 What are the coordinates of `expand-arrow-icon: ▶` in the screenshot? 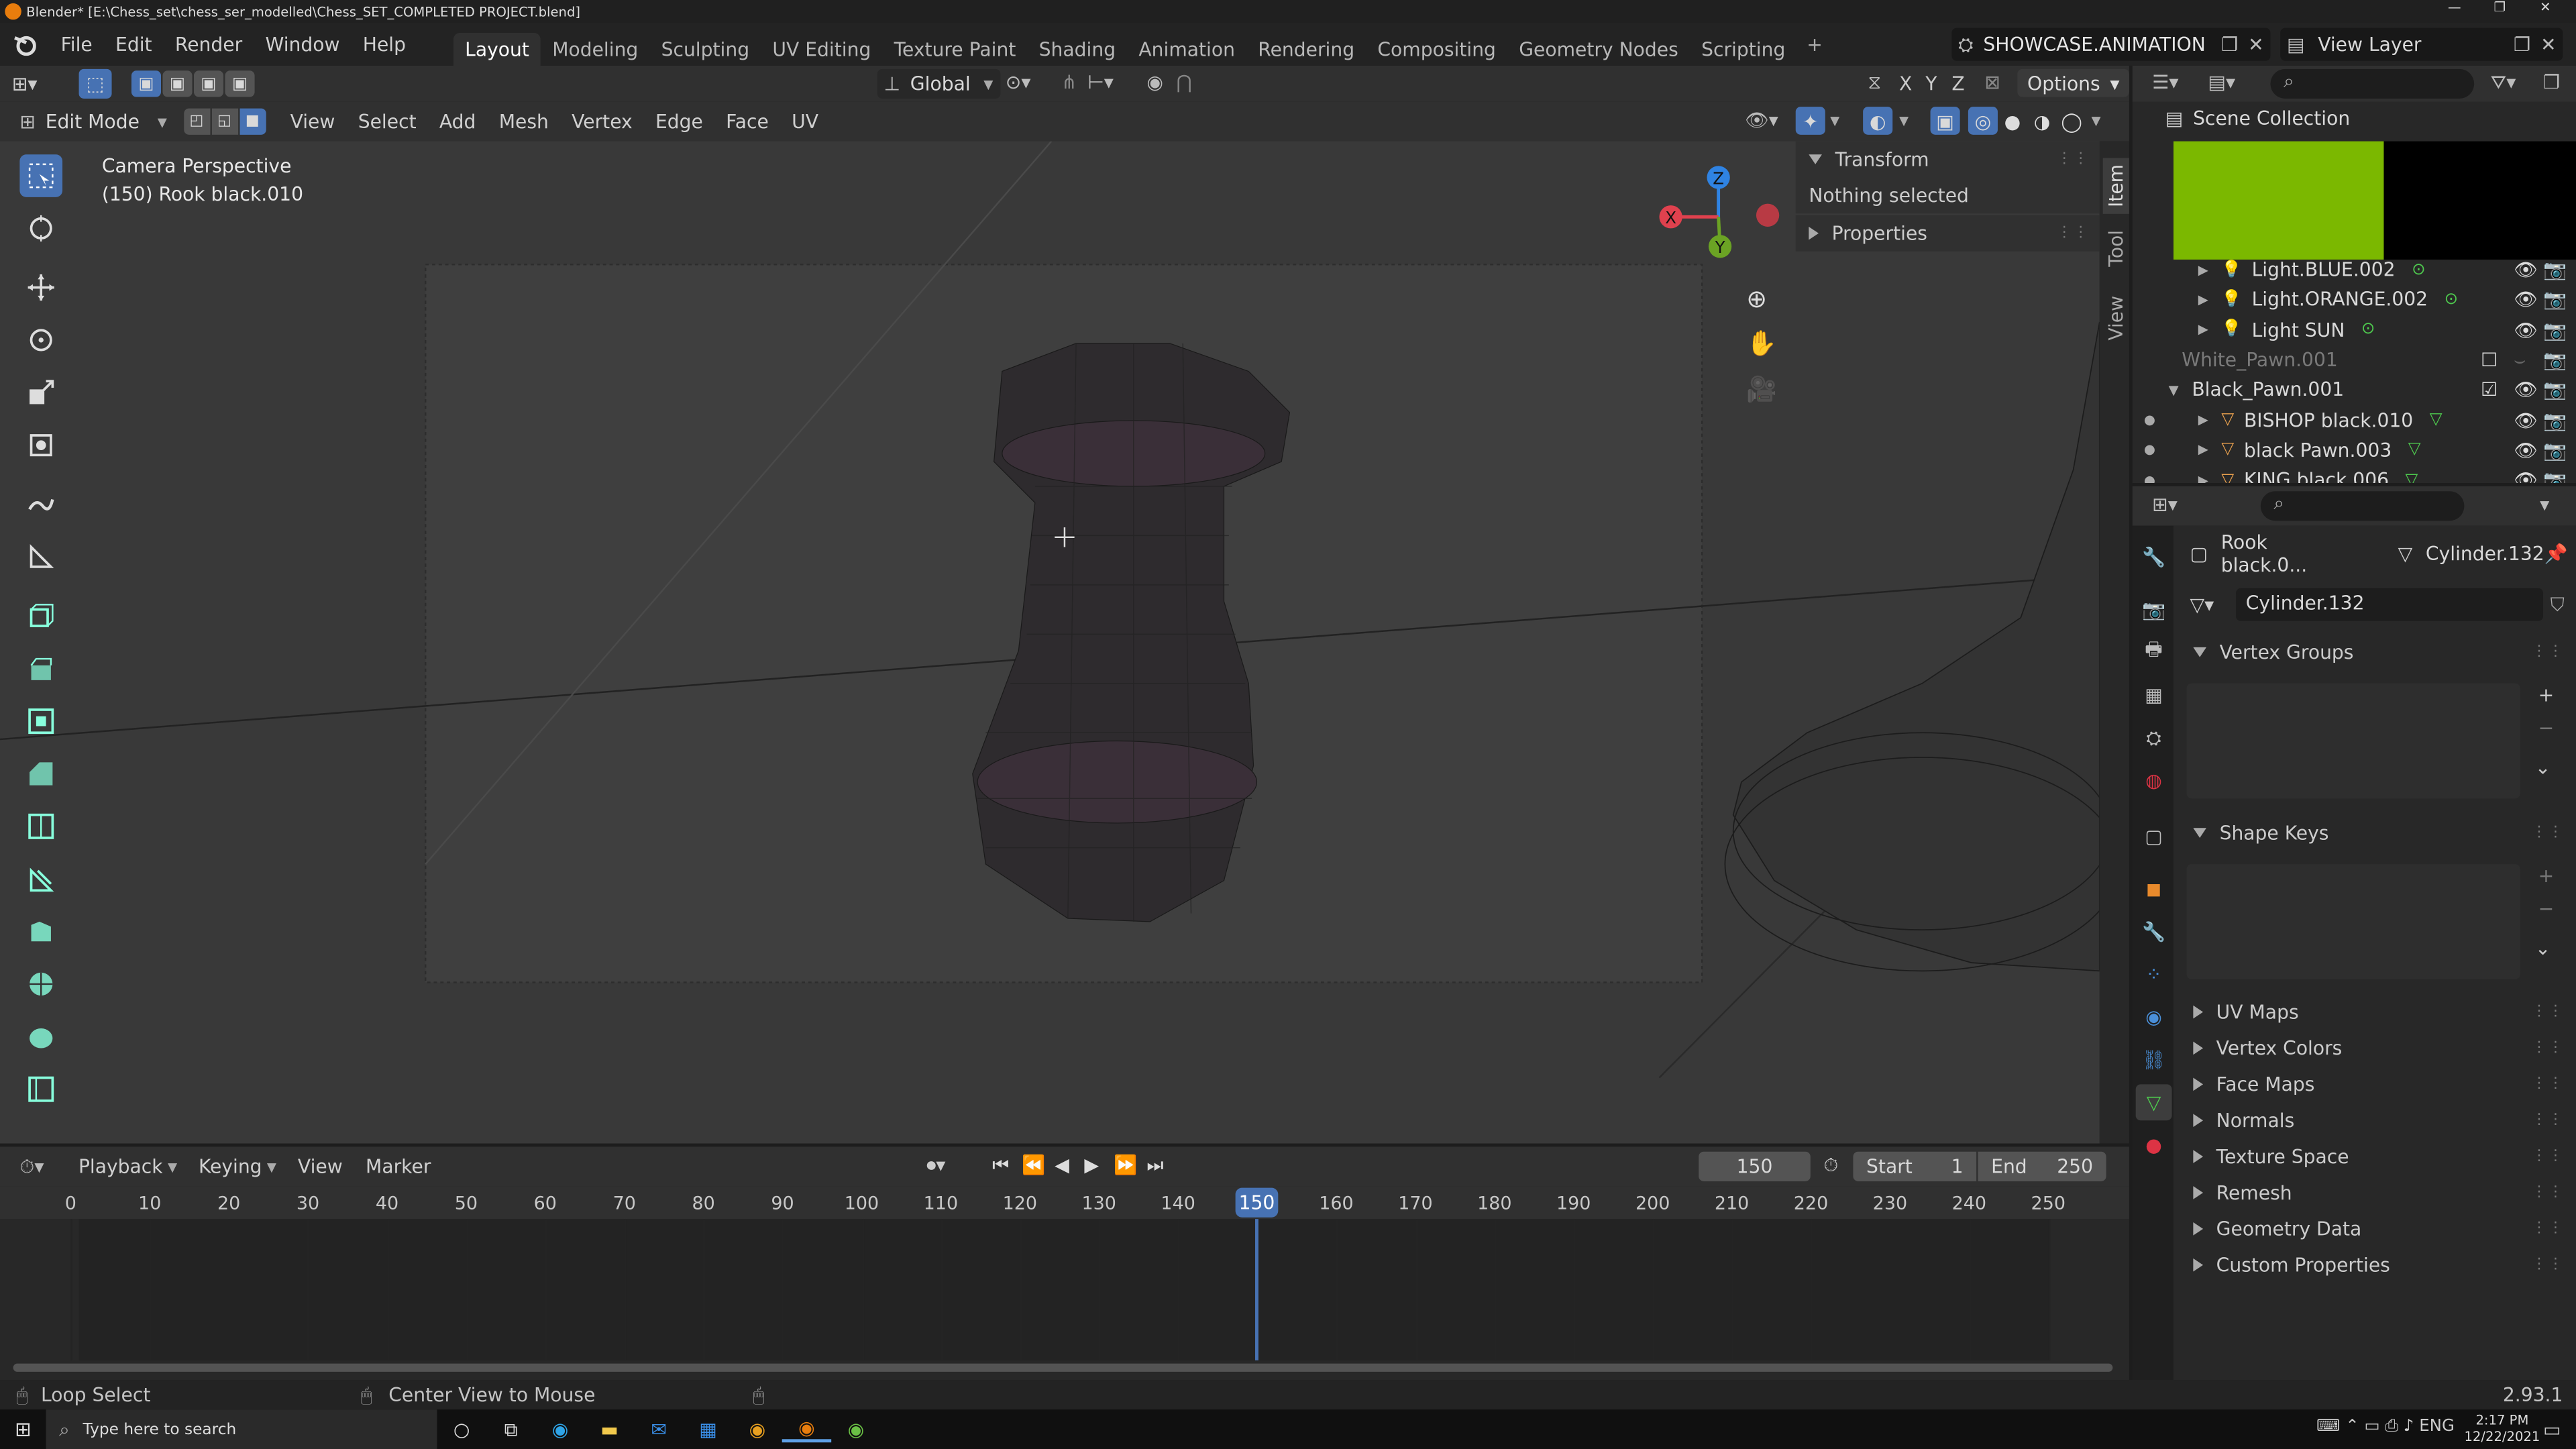 It's located at (2203, 330).